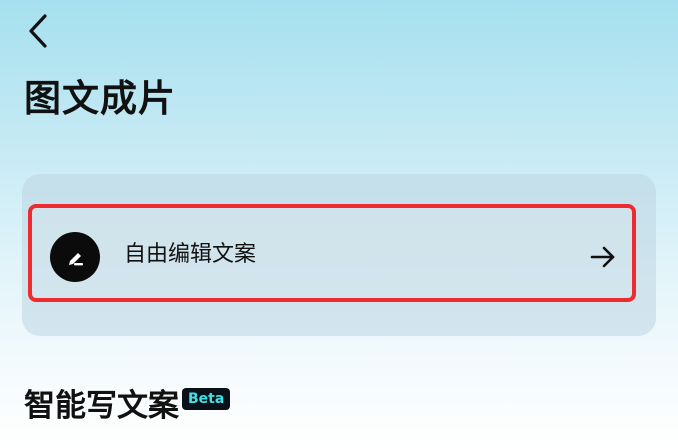  I want to click on arrow-right-icon, so click(602, 257).